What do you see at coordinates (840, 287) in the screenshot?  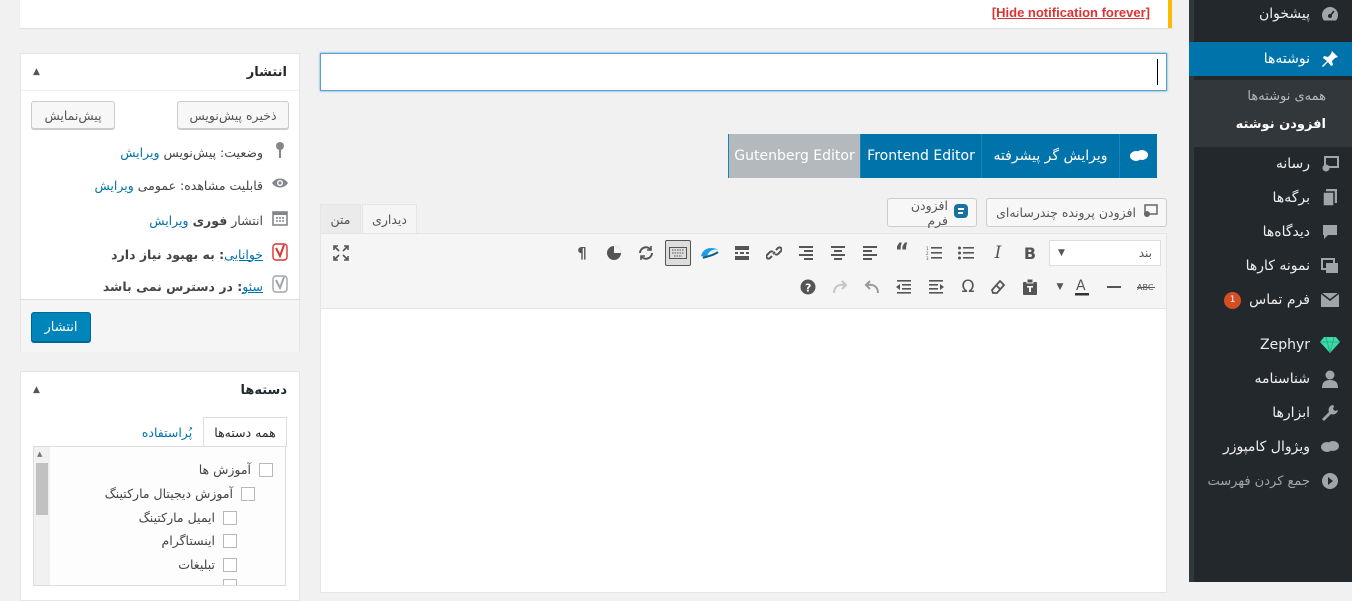 I see `redo-icon` at bounding box center [840, 287].